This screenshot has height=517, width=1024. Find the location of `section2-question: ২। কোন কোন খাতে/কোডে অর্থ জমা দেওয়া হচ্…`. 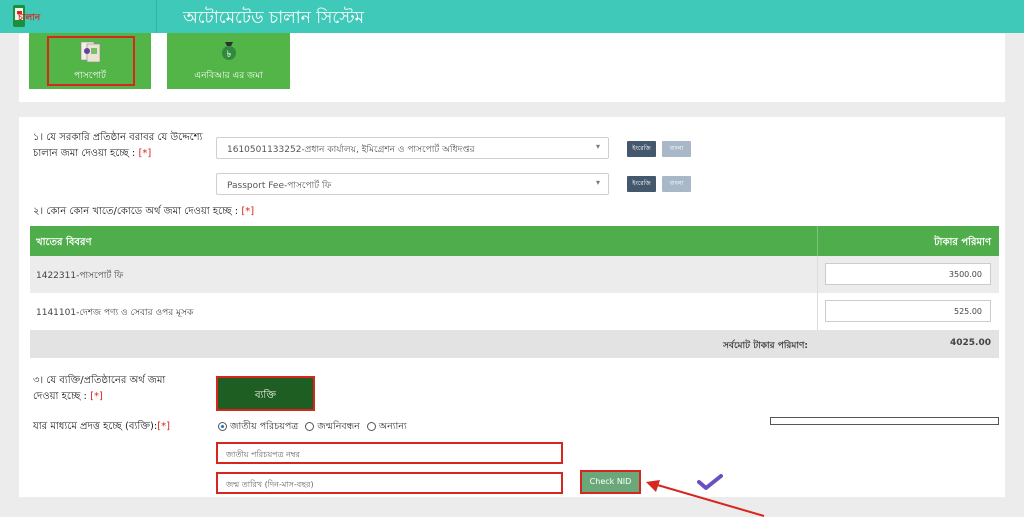

section2-question: ২। কোন কোন খাতে/কোডে অর্থ জমা দেওয়া হচ্… is located at coordinates (144, 211).